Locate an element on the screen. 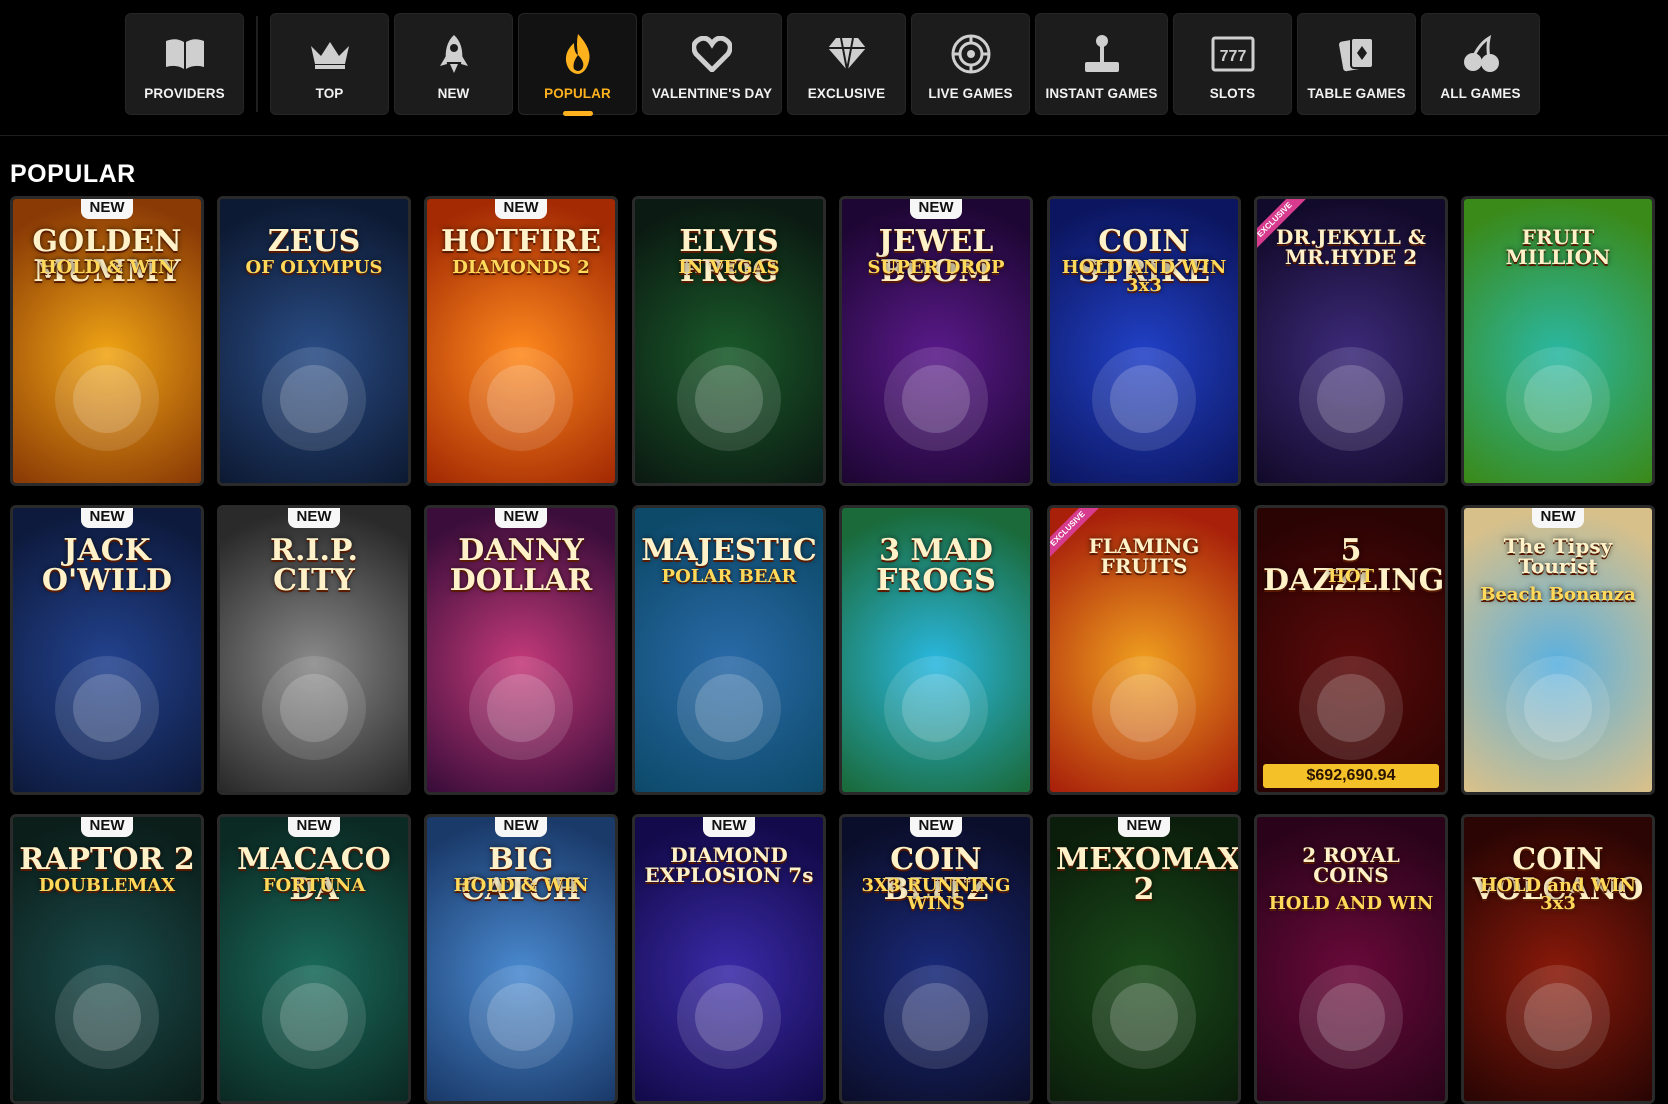  tab-popular: POPULAR is located at coordinates (577, 64).